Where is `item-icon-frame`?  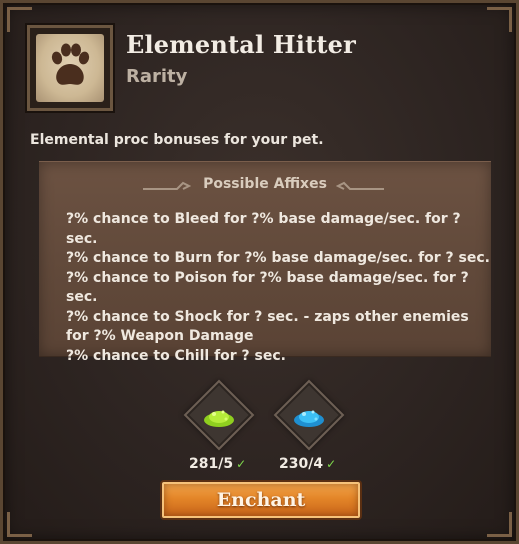 item-icon-frame is located at coordinates (70, 68).